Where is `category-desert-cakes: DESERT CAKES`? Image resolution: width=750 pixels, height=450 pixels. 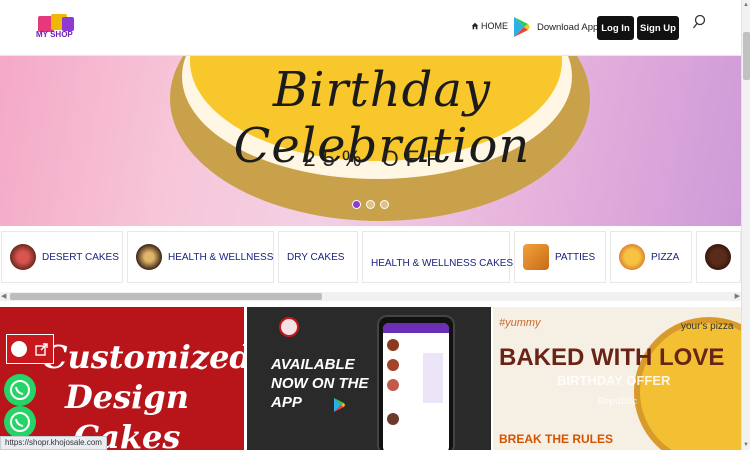 category-desert-cakes: DESERT CAKES is located at coordinates (62, 257).